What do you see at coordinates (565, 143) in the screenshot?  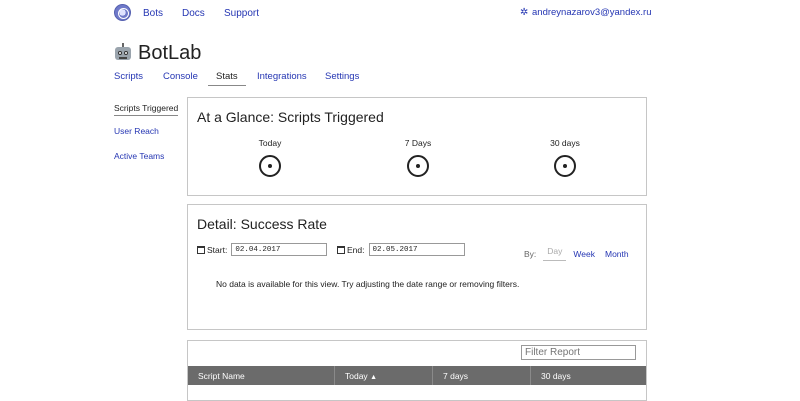 I see `stat-label: 30 days` at bounding box center [565, 143].